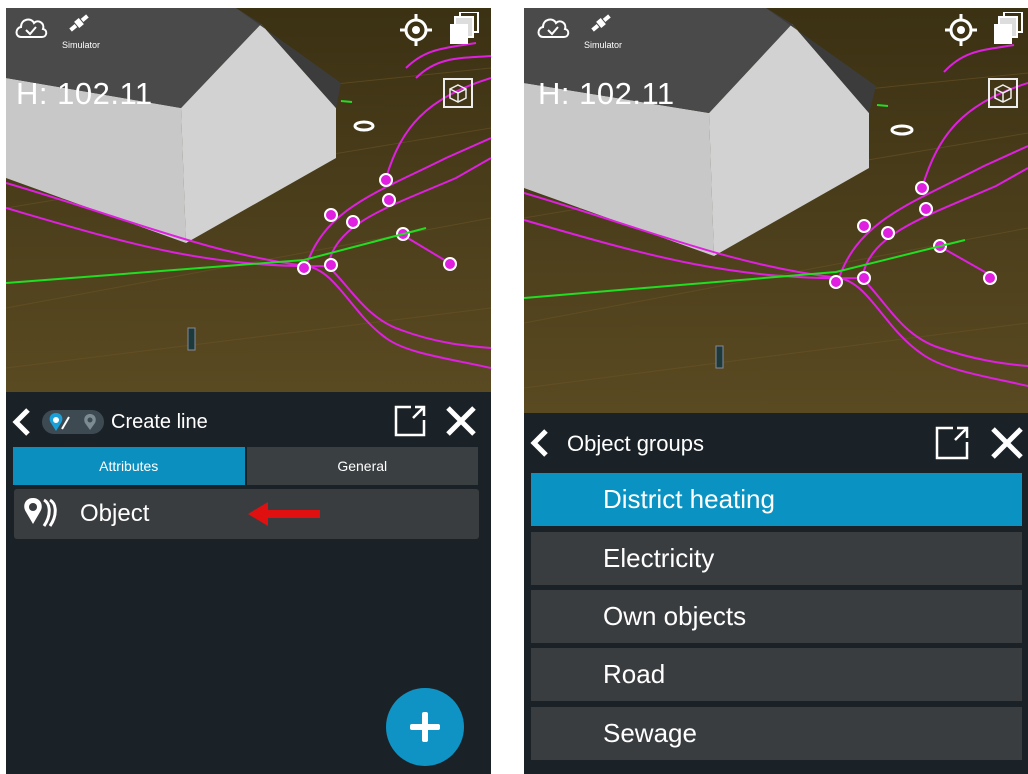 The image size is (1028, 774). I want to click on line-type-toggle, so click(73, 422).